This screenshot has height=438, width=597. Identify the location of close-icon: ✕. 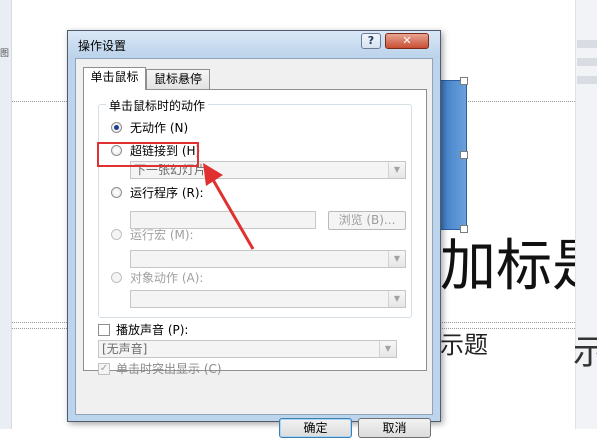
(407, 40).